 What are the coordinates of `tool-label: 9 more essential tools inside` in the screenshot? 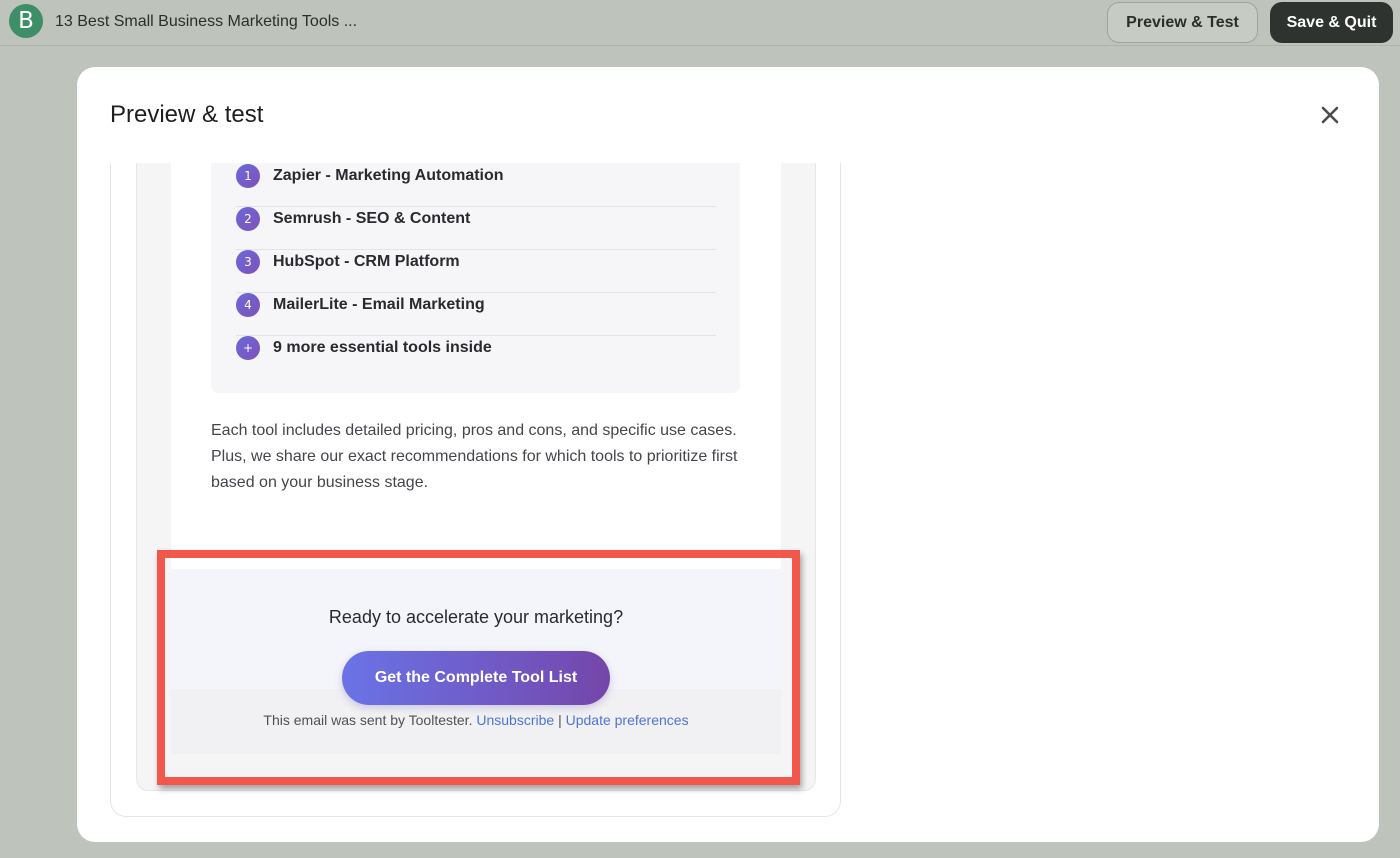 It's located at (382, 347).